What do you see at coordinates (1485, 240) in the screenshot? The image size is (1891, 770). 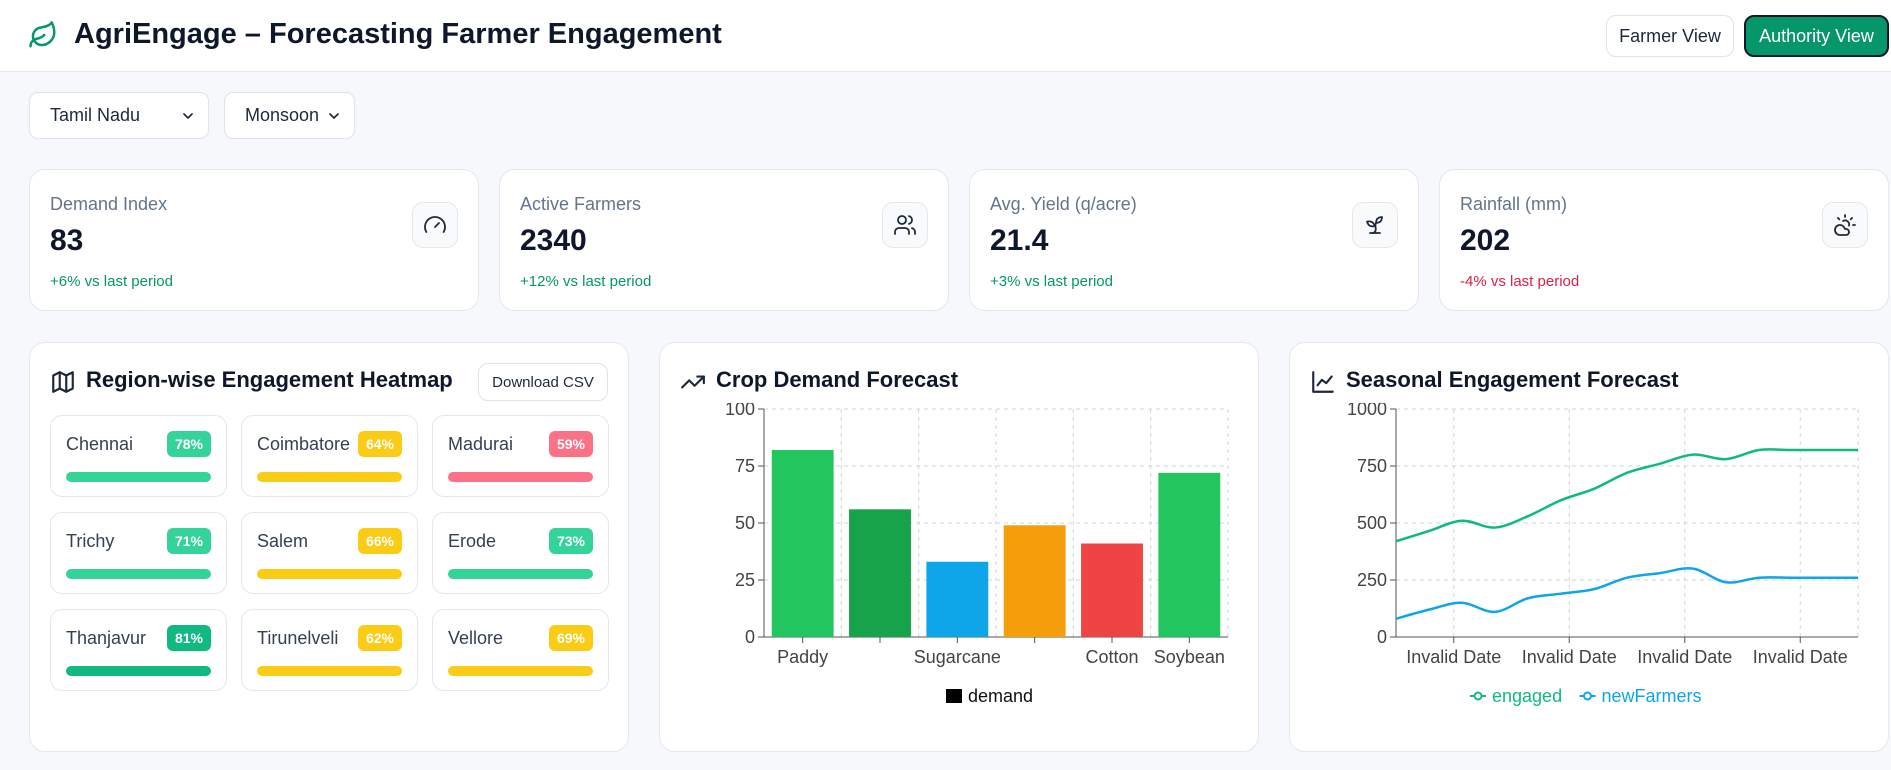 I see `kpi-value: 202` at bounding box center [1485, 240].